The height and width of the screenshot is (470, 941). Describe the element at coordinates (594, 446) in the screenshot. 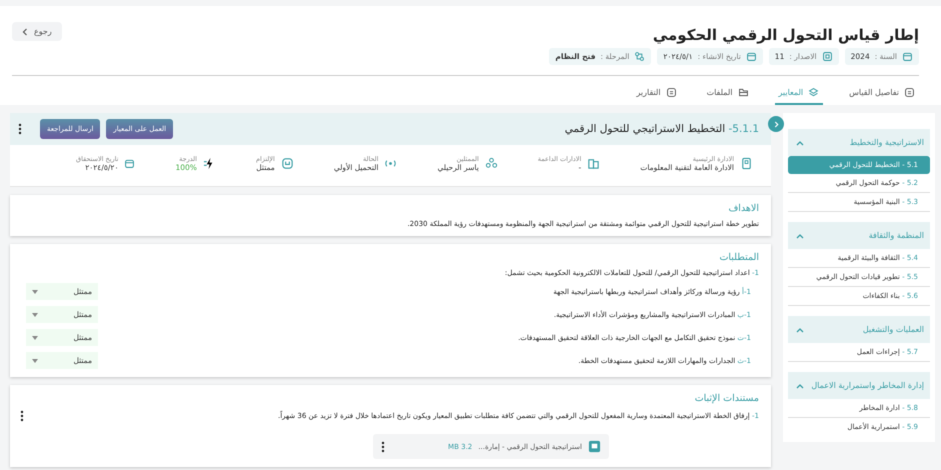

I see `file-icon` at that location.